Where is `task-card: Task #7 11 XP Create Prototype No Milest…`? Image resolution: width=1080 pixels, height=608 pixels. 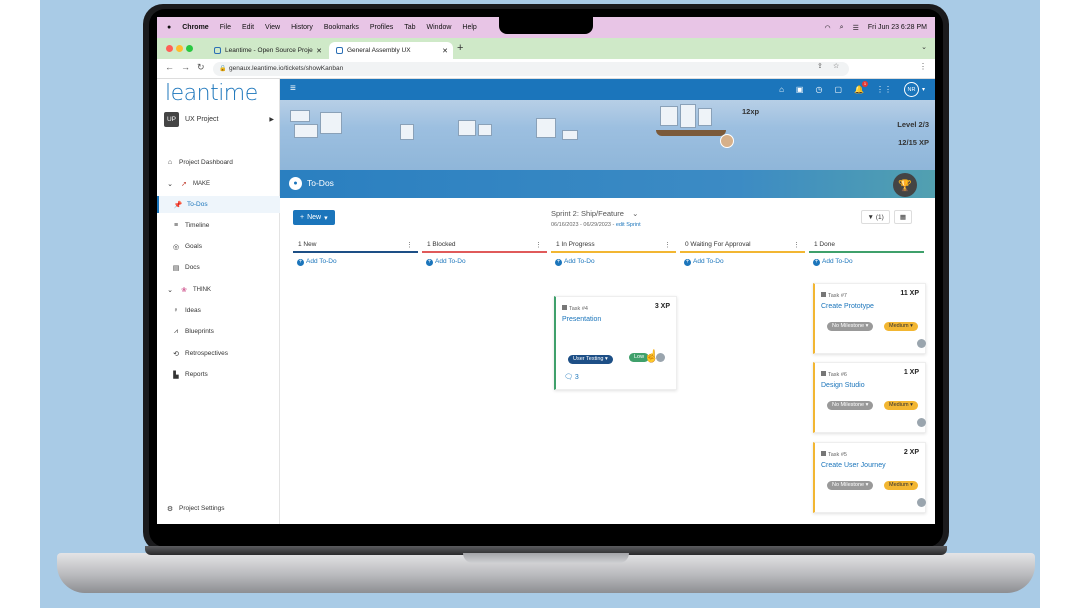
task-card: Task #7 11 XP Create Prototype No Milest… is located at coordinates (869, 318).